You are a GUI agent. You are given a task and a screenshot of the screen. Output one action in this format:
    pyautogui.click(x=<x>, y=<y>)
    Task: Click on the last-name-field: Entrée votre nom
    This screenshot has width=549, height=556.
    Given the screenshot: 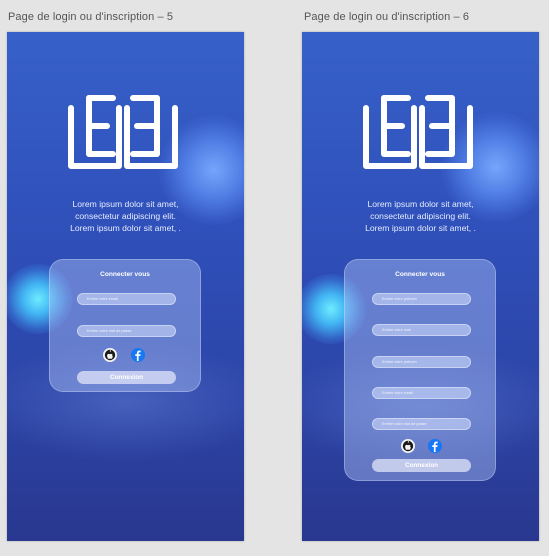 What is the action you would take?
    pyautogui.click(x=421, y=330)
    